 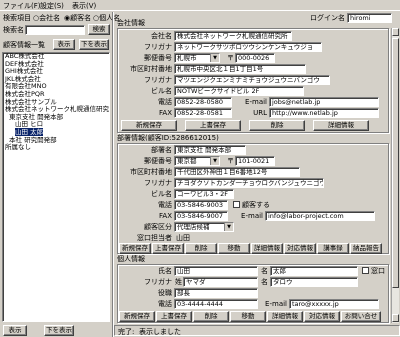 What do you see at coordinates (395, 318) in the screenshot?
I see `scroll-down-arrow` at bounding box center [395, 318].